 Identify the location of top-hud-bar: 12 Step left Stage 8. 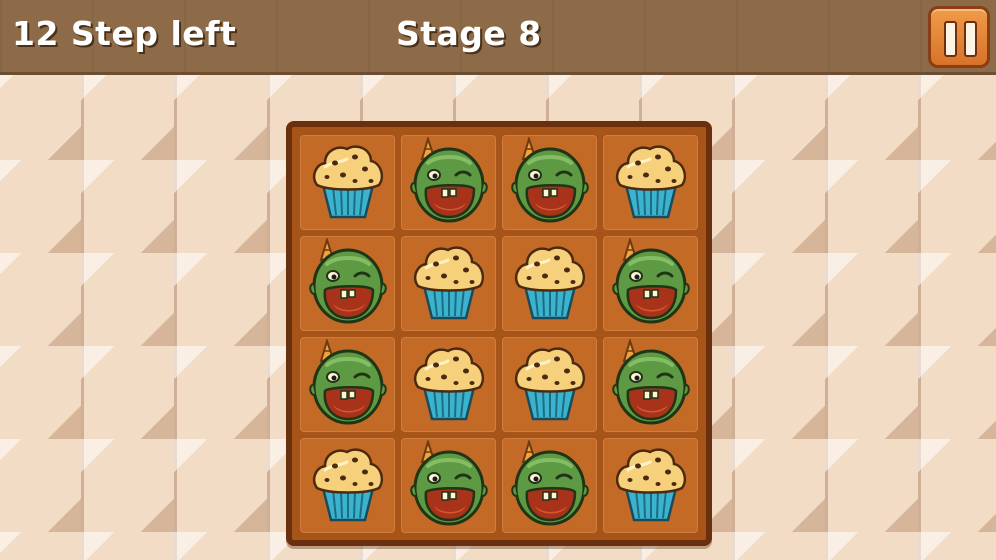
(498, 37).